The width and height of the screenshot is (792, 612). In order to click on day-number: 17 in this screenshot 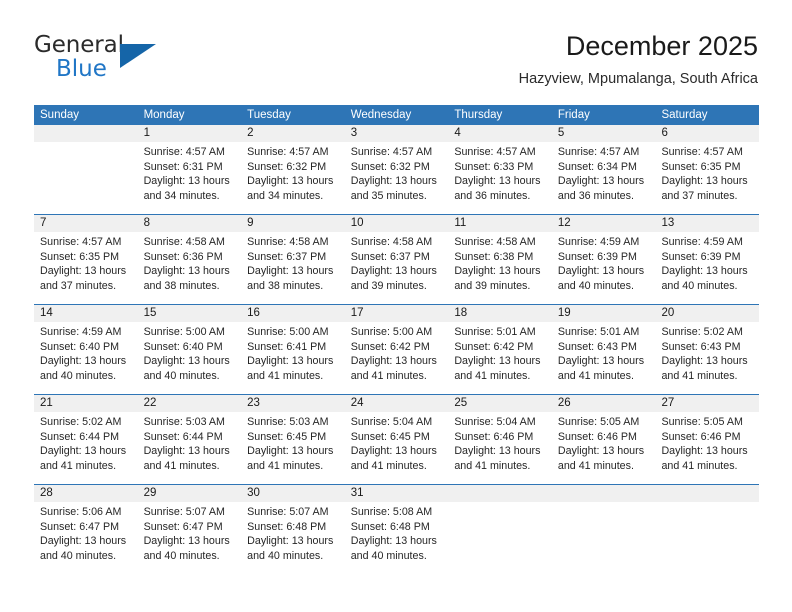, I will do `click(397, 313)`.